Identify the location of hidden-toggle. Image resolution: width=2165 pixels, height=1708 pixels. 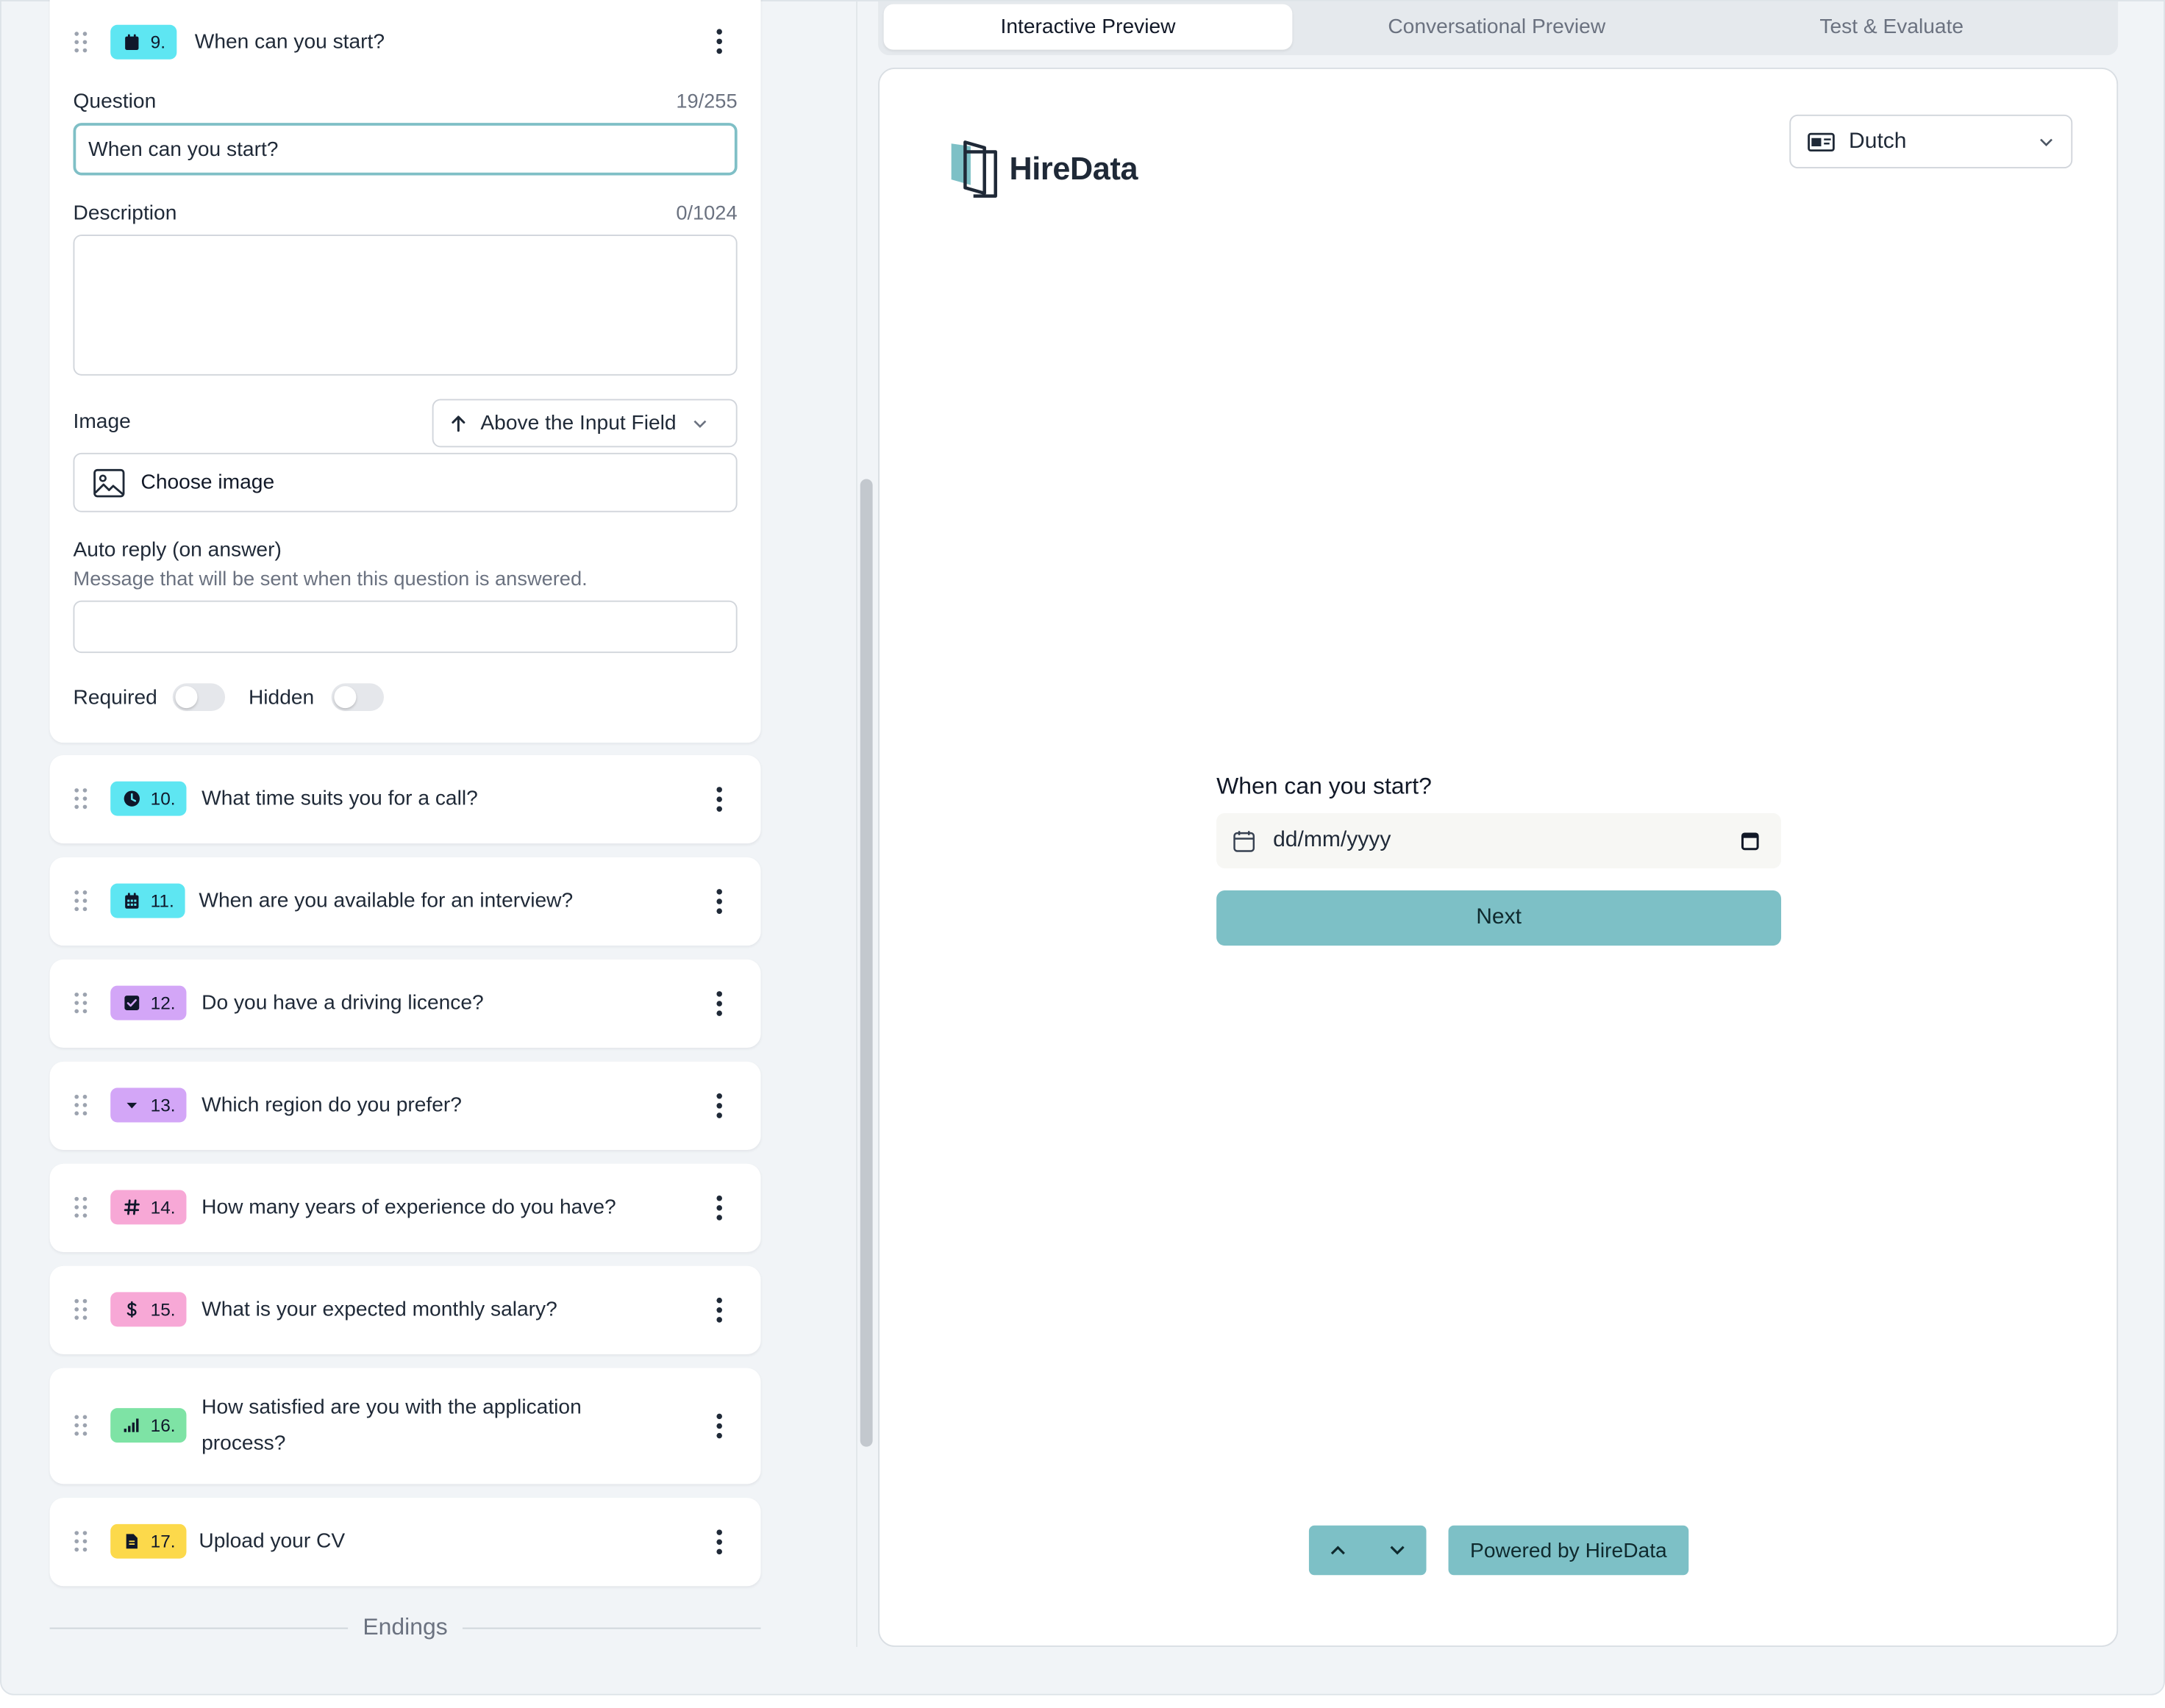
(357, 697).